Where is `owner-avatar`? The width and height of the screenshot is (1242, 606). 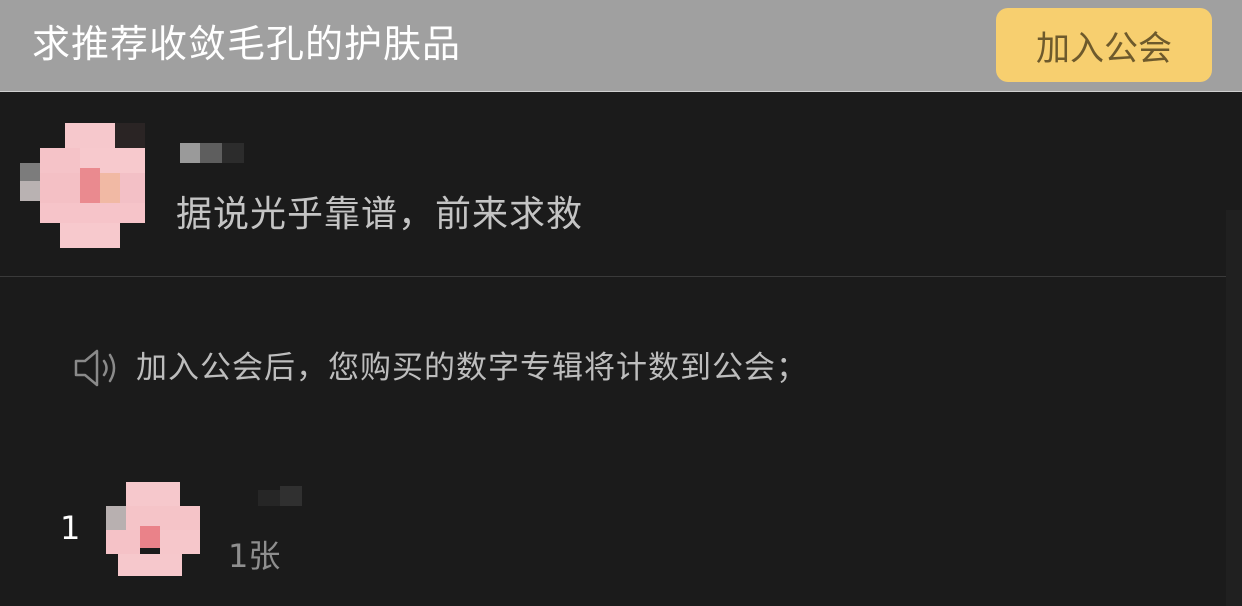
owner-avatar is located at coordinates (82, 185).